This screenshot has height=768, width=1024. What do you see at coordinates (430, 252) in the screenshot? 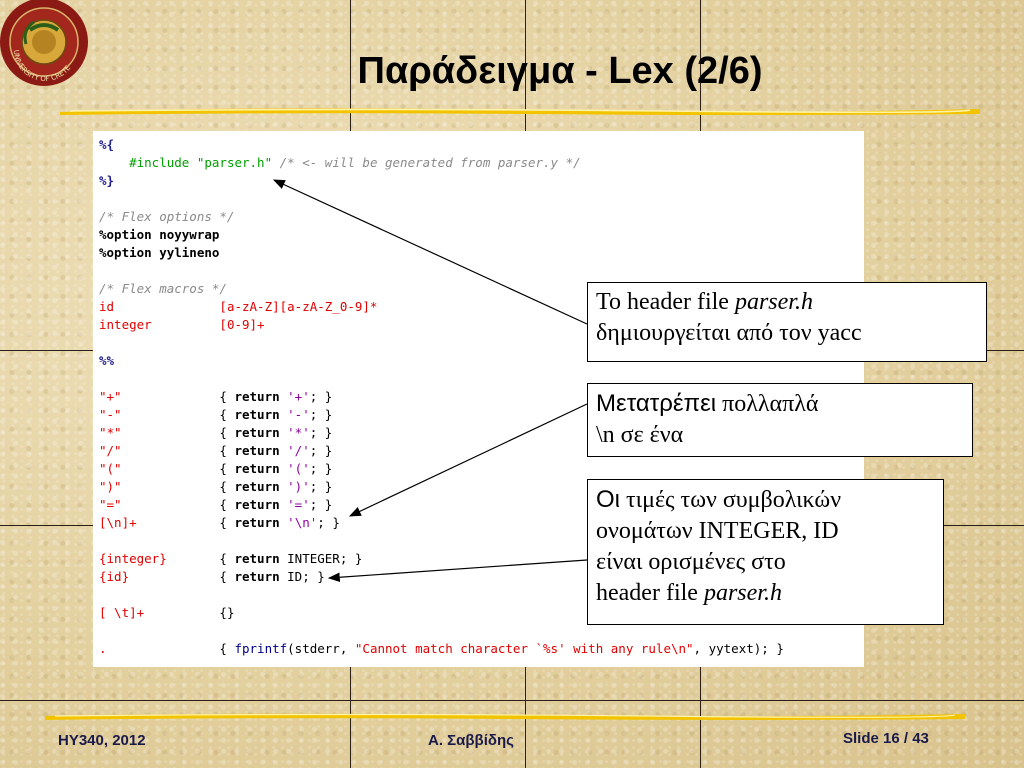
I see `arrow-to-include` at bounding box center [430, 252].